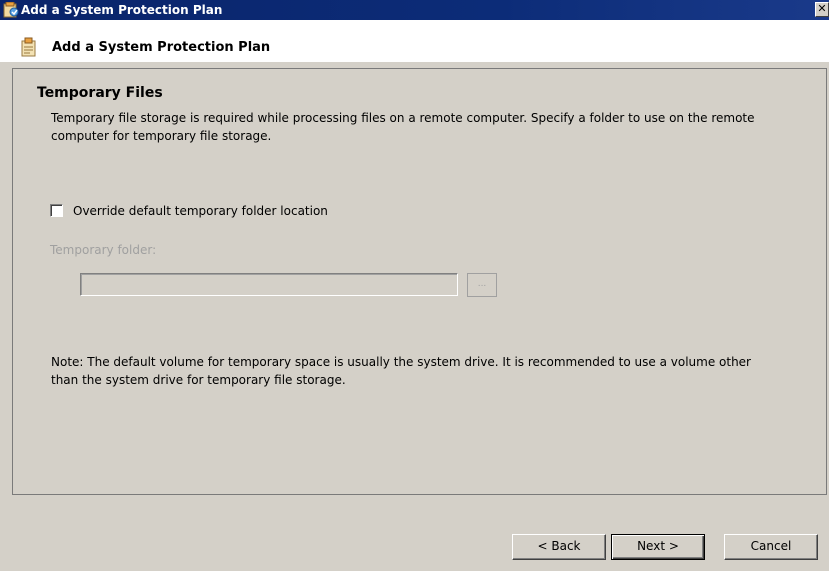 The height and width of the screenshot is (571, 829). Describe the element at coordinates (771, 547) in the screenshot. I see `cancel-button: Cancel` at that location.